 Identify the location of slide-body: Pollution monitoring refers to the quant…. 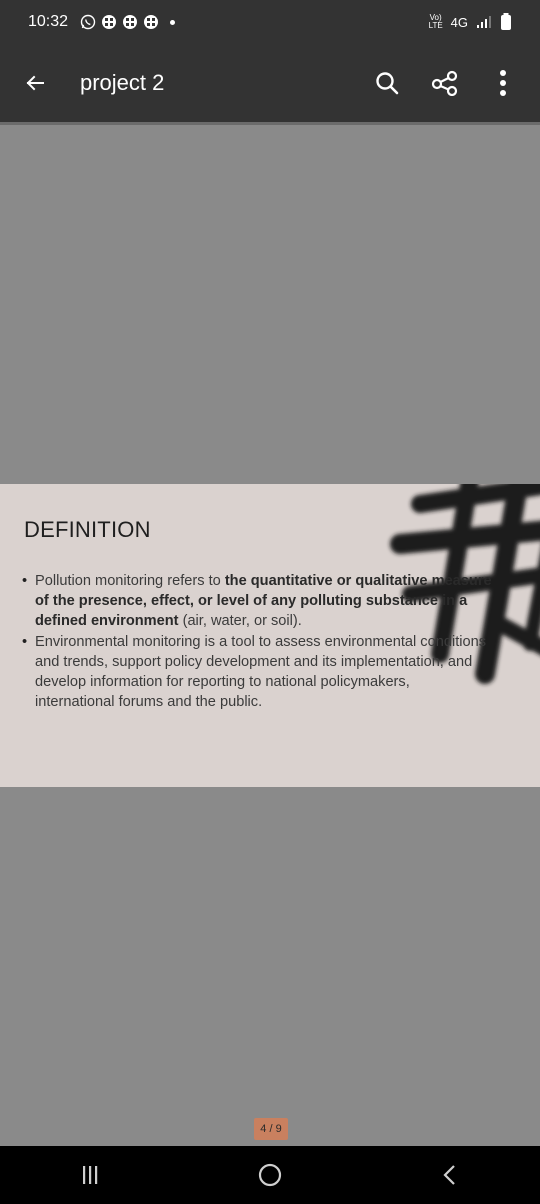
(257, 642).